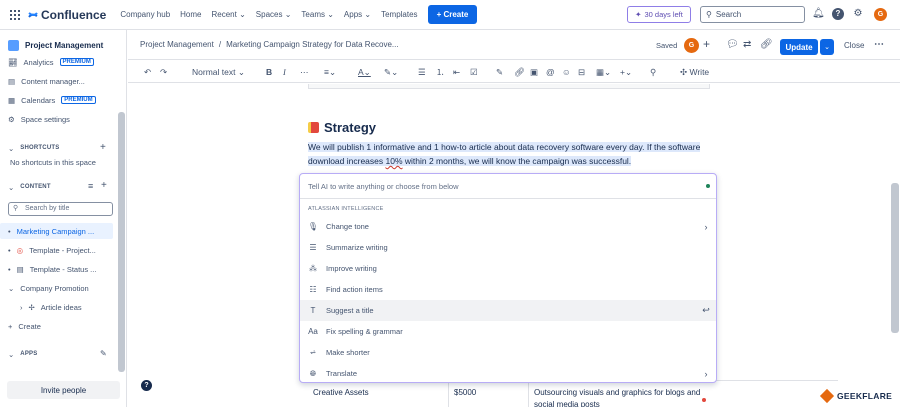 The image size is (900, 407). I want to click on close-button: Close, so click(854, 45).